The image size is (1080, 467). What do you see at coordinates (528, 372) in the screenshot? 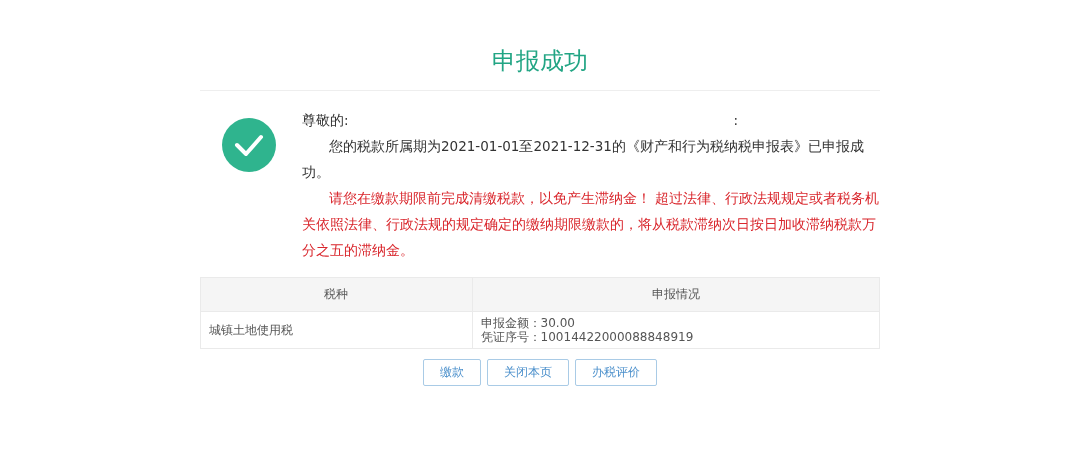
I see `action-button: 关闭本页` at bounding box center [528, 372].